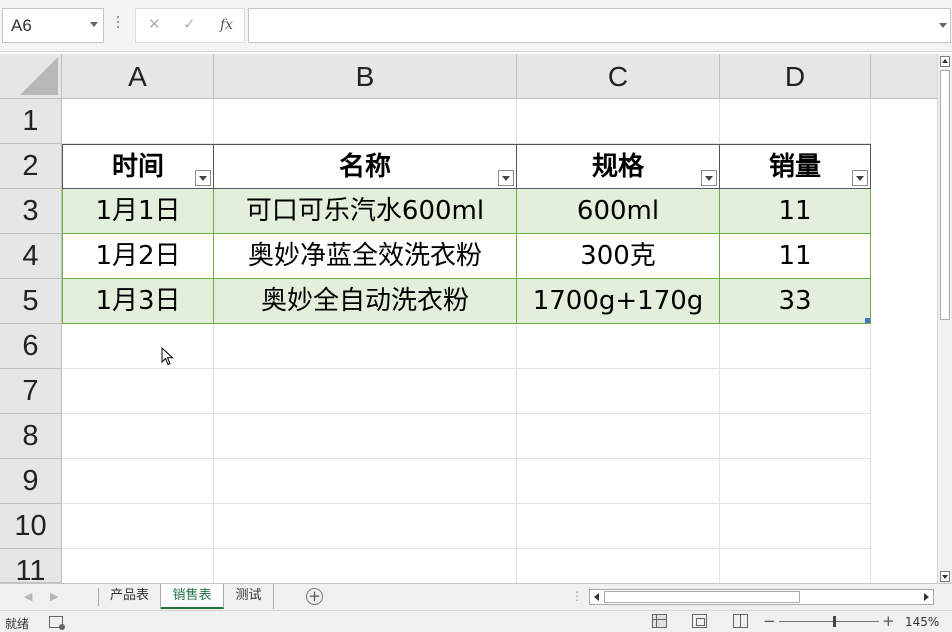 The height and width of the screenshot is (632, 952). Describe the element at coordinates (57, 623) in the screenshot. I see `macro-record-icon` at that location.